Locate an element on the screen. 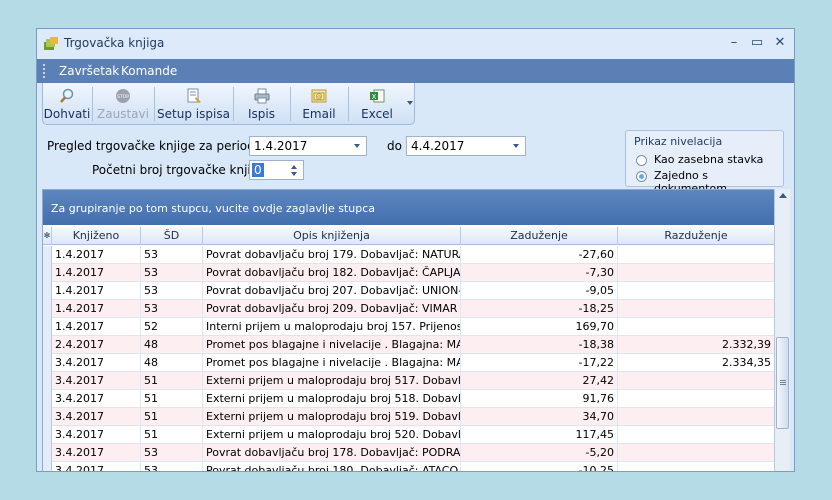 Image resolution: width=832 pixels, height=500 pixels. col-header-zaduzenje: Zaduženje is located at coordinates (539, 236).